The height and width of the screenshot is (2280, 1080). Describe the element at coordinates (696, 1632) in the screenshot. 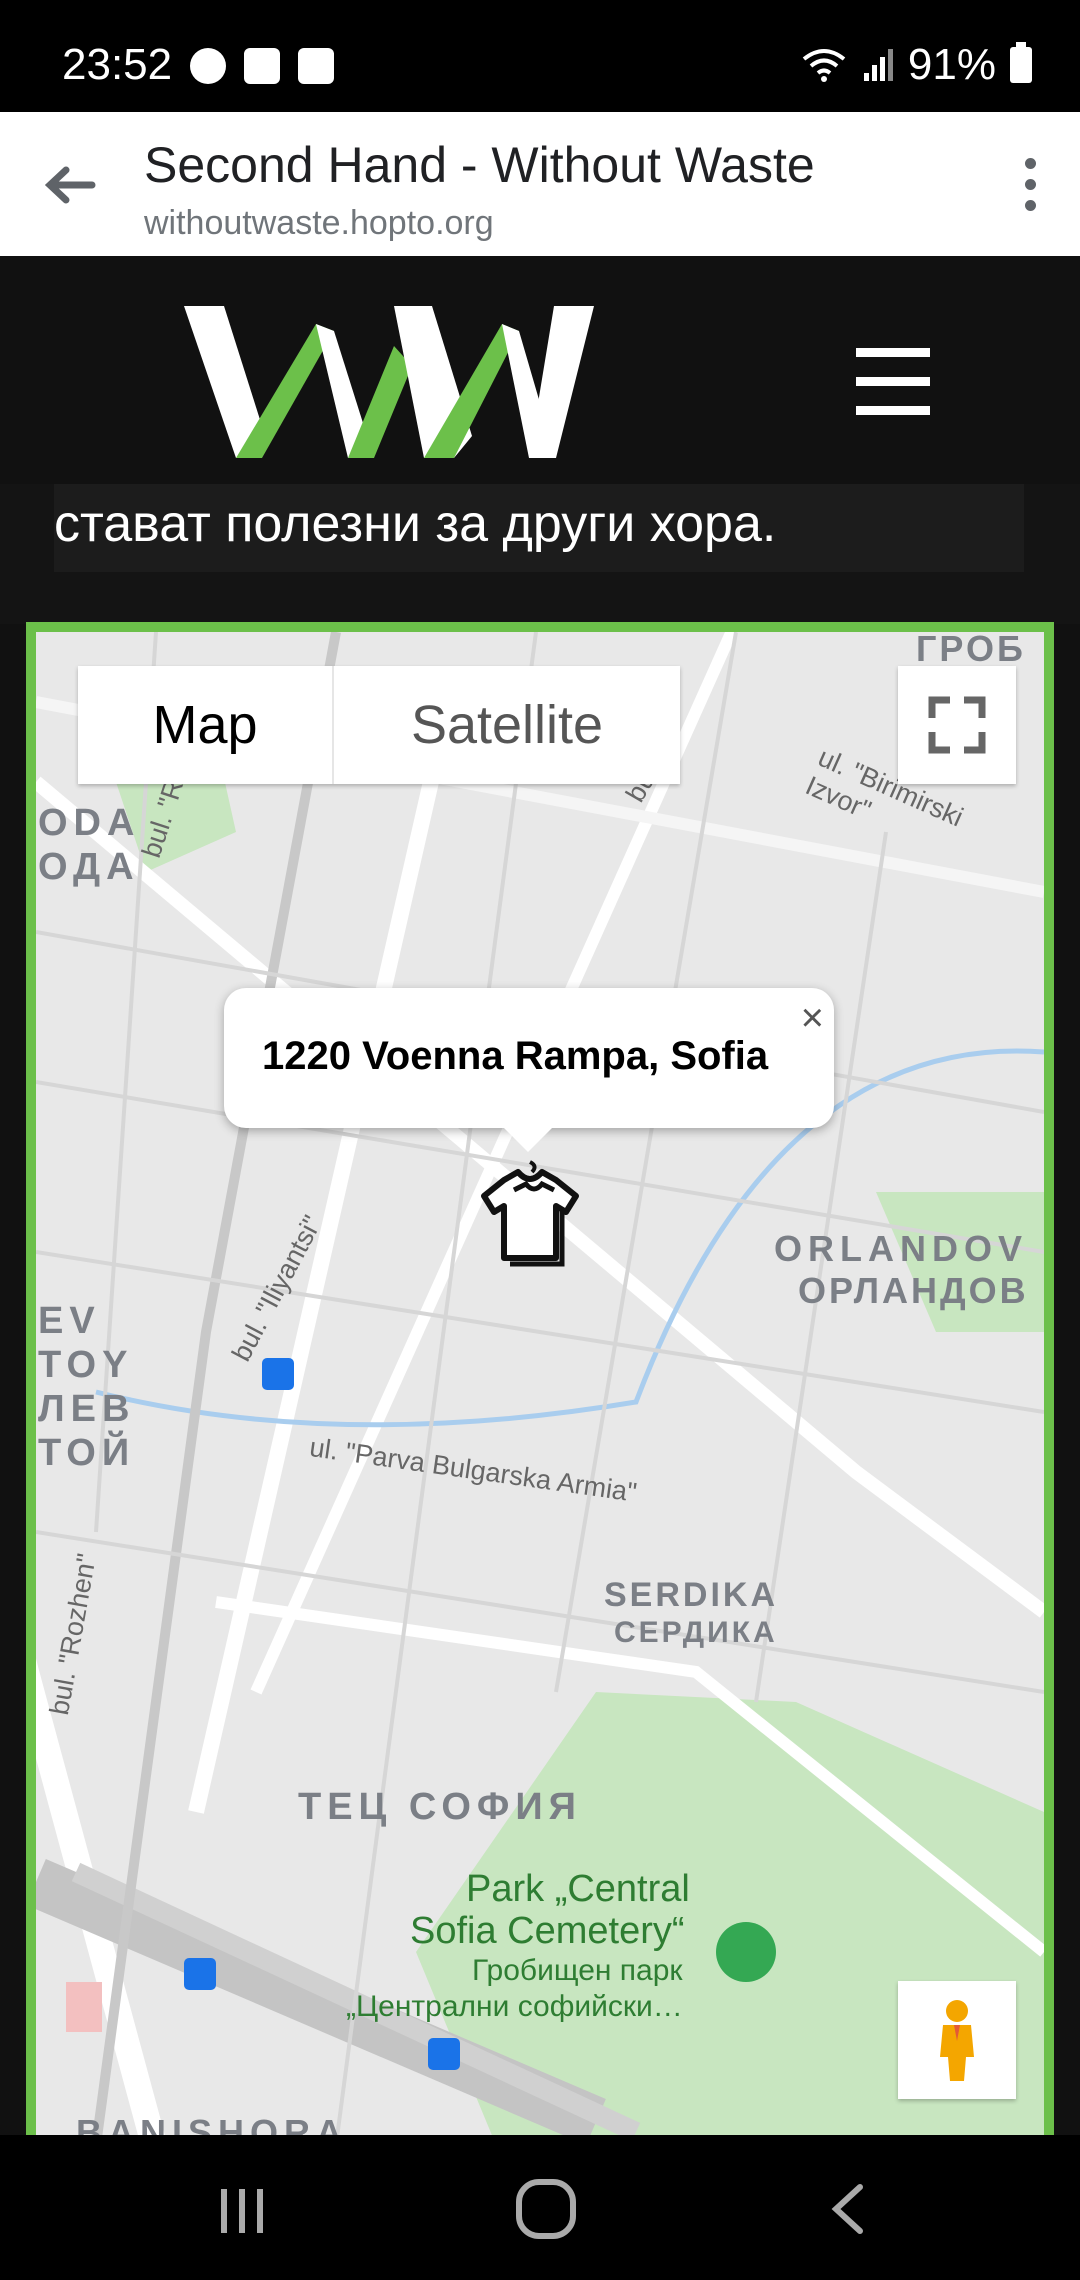

I see `map-label-serdika-cyr: СЕРДИКА` at that location.